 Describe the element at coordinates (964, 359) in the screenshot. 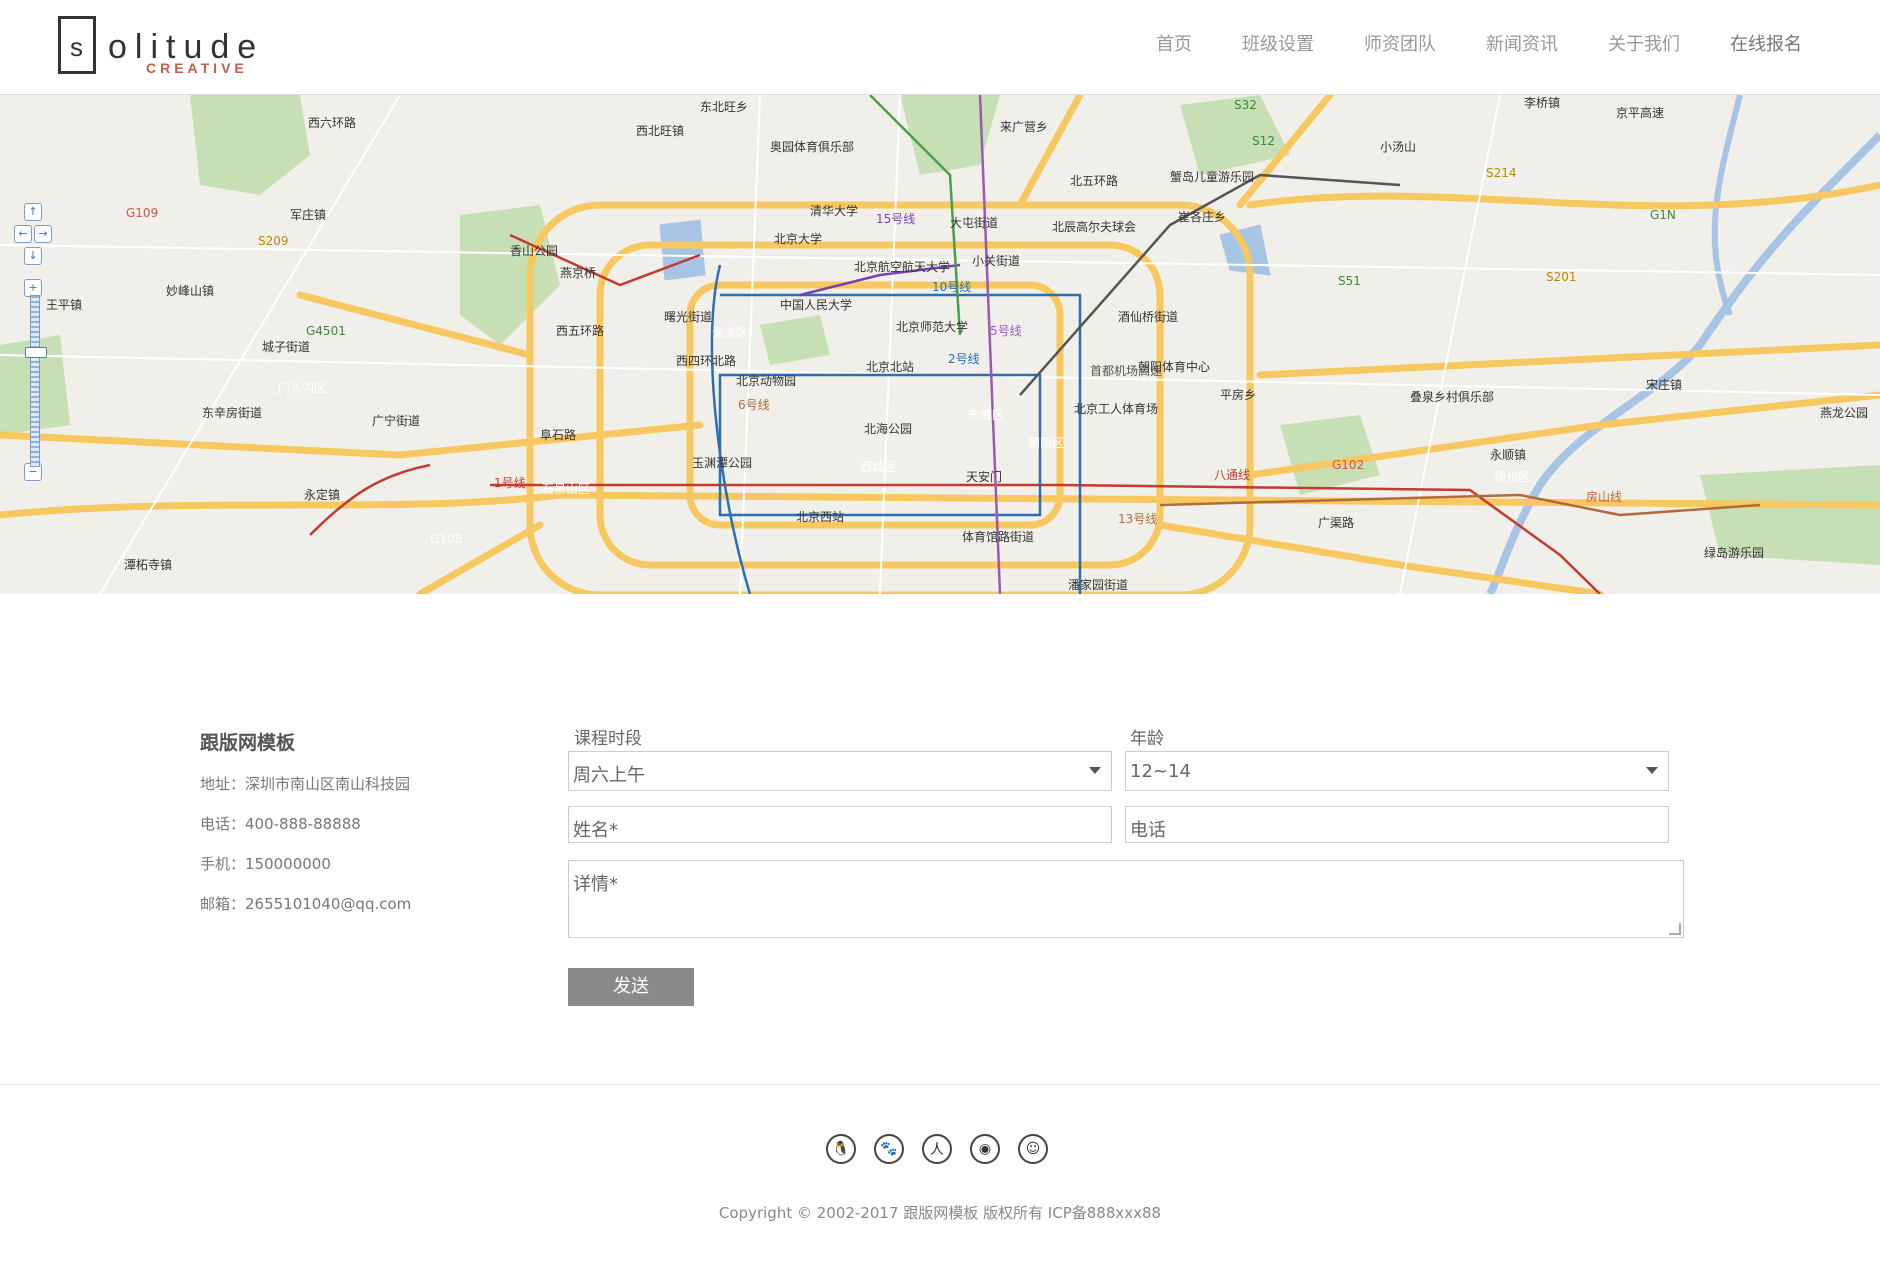

I see `map-label: 2号线` at that location.